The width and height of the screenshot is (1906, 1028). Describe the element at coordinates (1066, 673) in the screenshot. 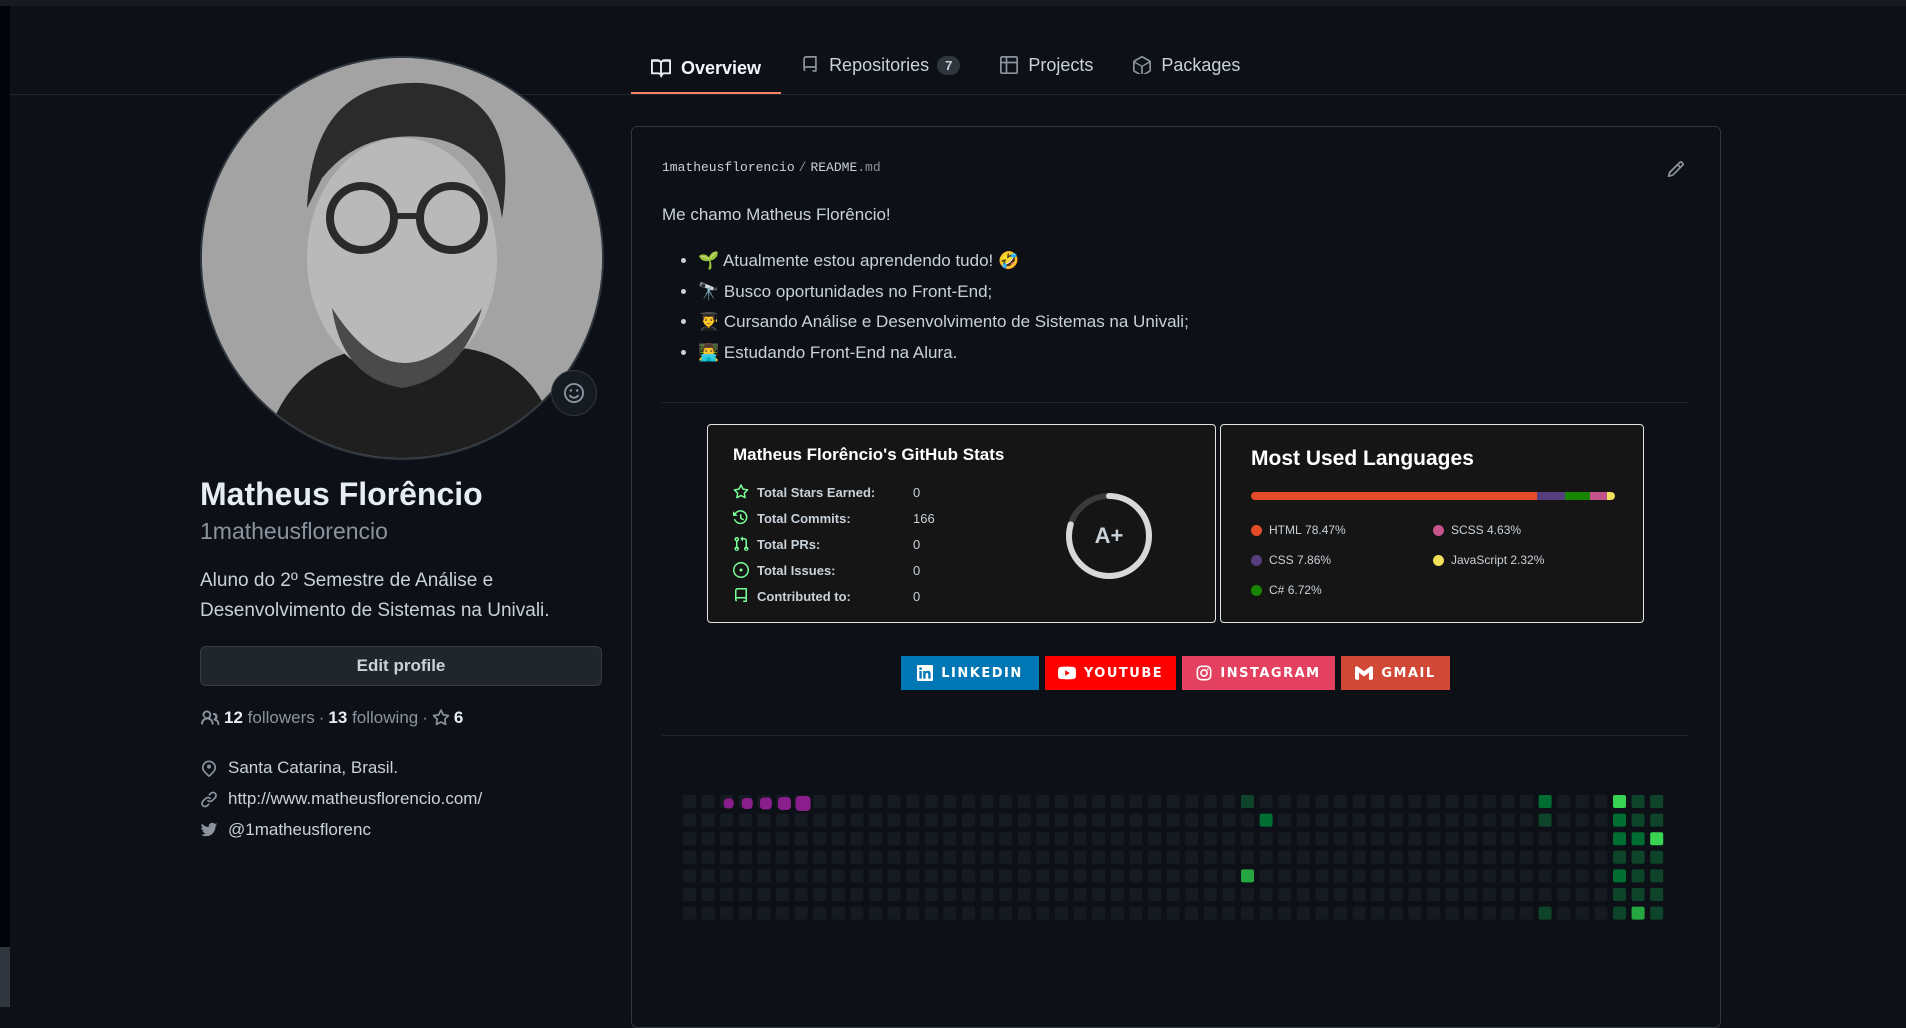

I see `youtube-icon` at that location.